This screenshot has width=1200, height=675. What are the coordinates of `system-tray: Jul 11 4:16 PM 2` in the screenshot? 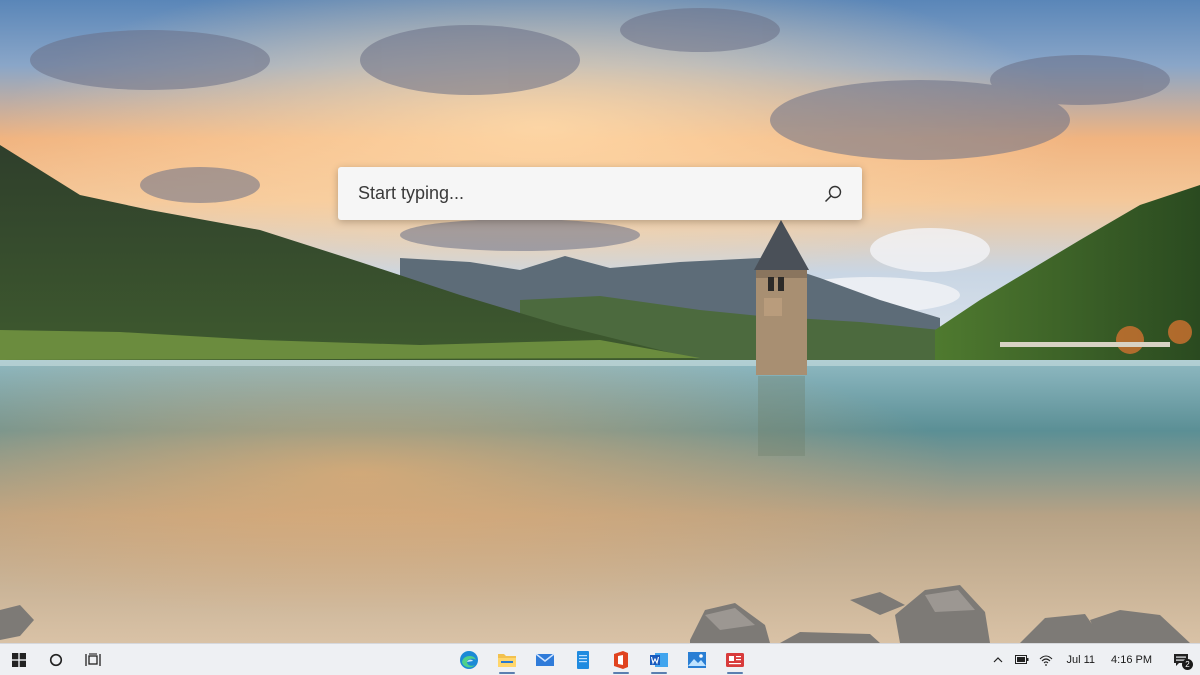 It's located at (1093, 659).